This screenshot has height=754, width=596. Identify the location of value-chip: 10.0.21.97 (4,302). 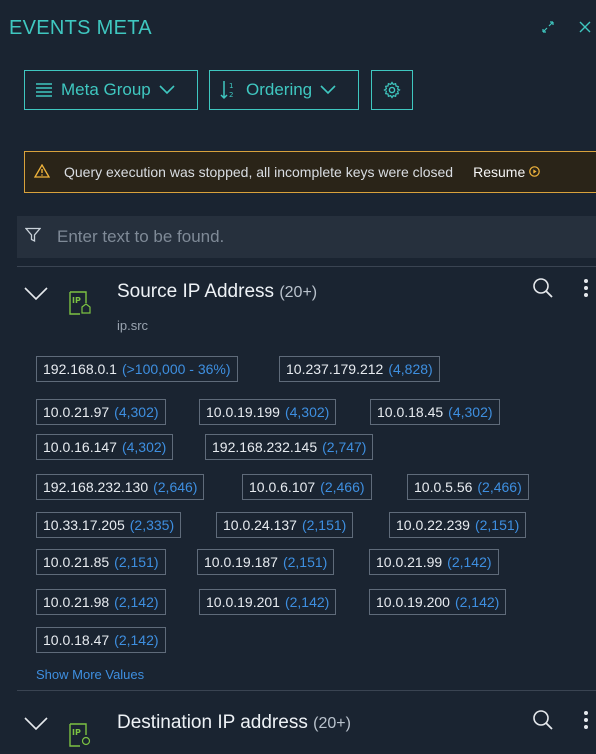
(101, 412).